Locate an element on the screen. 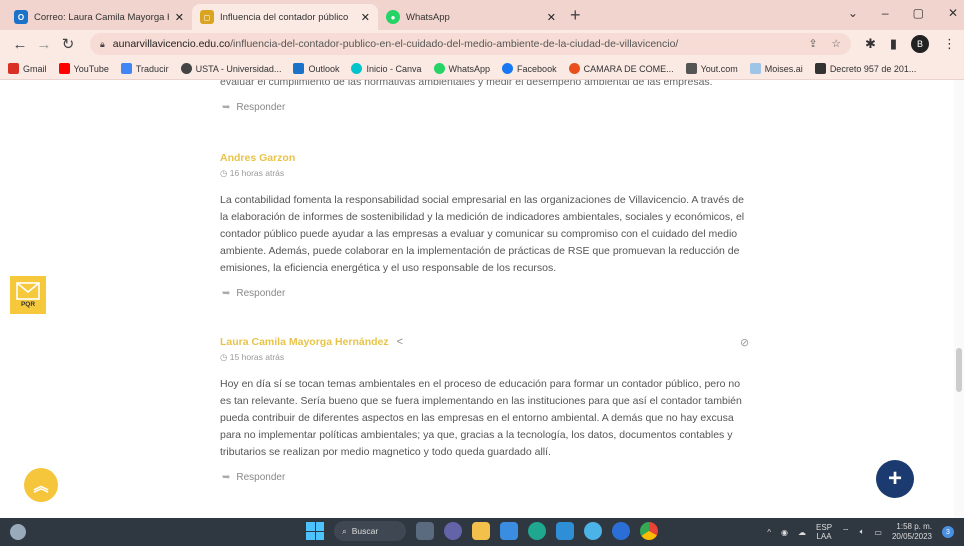 This screenshot has width=964, height=546. share-icon: < is located at coordinates (400, 342).